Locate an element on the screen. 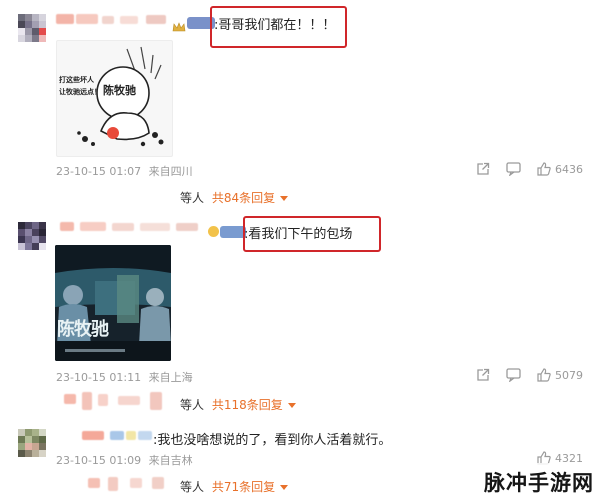 The width and height of the screenshot is (600, 499). reply-summary: 等人 共118条回复 is located at coordinates (238, 404).